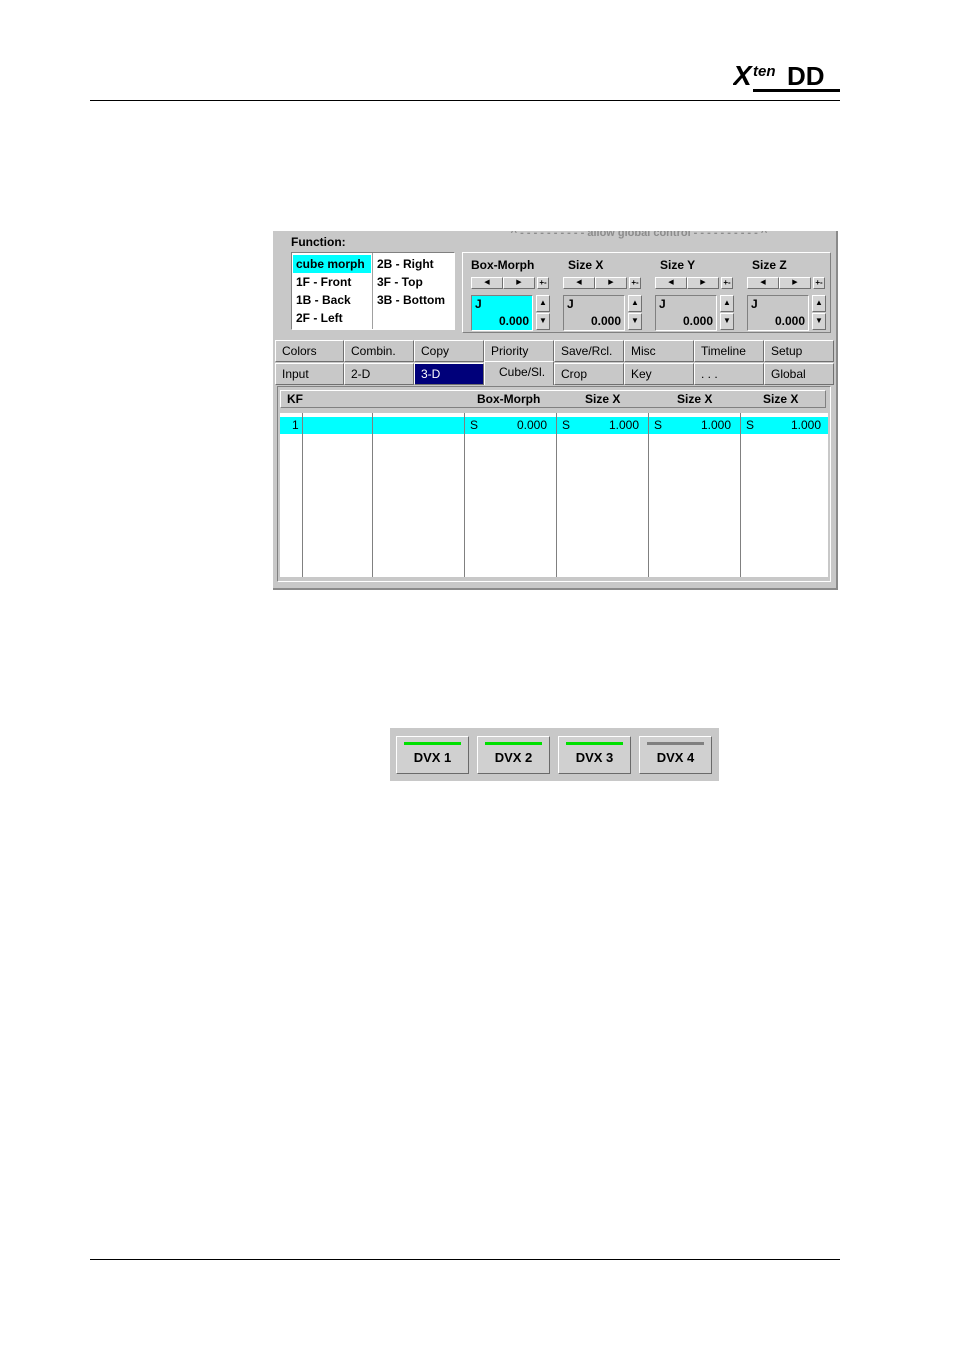 The height and width of the screenshot is (1351, 954). What do you see at coordinates (503, 265) in the screenshot?
I see `control-name: Box-Morph` at bounding box center [503, 265].